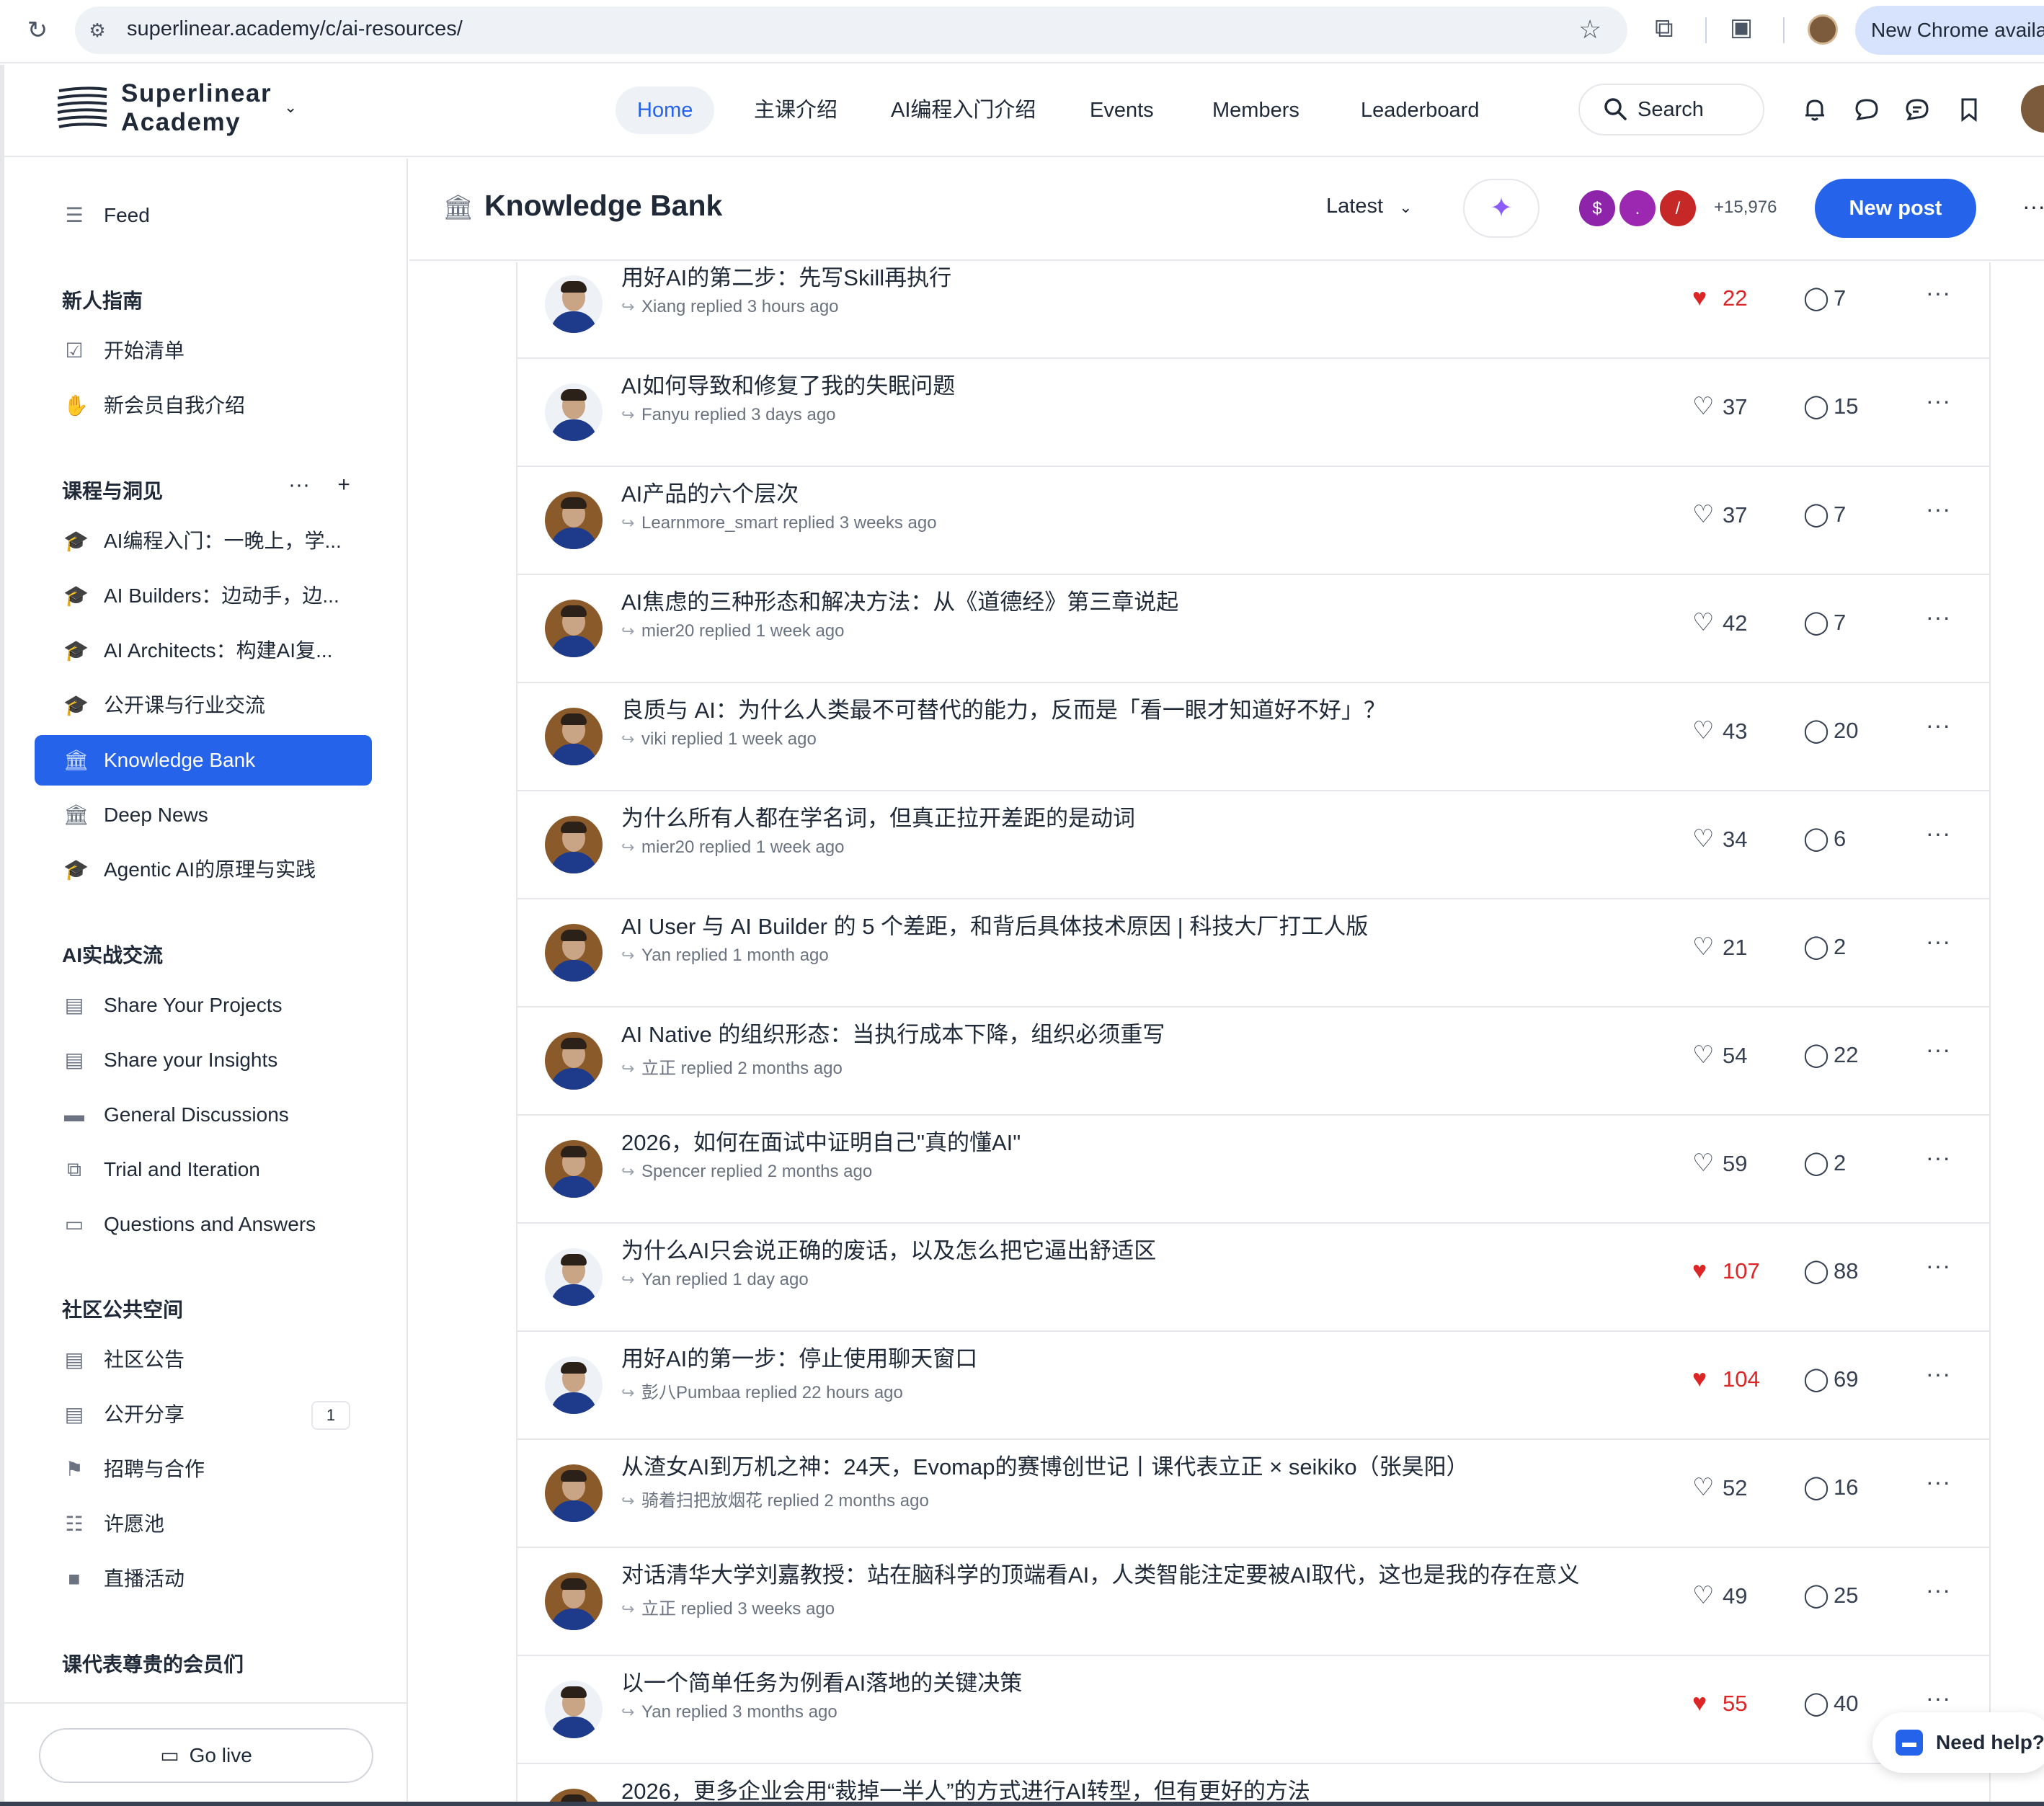  What do you see at coordinates (203, 1005) in the screenshot?
I see `sidebar-item-share-projects: ▤ Share Your Projects` at bounding box center [203, 1005].